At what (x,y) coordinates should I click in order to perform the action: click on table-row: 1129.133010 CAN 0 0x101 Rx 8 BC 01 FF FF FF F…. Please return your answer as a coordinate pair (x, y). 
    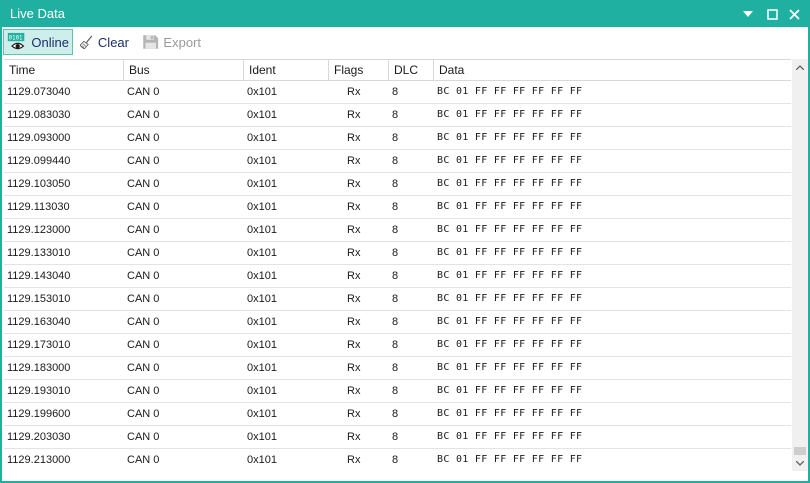
    Looking at the image, I should click on (397, 253).